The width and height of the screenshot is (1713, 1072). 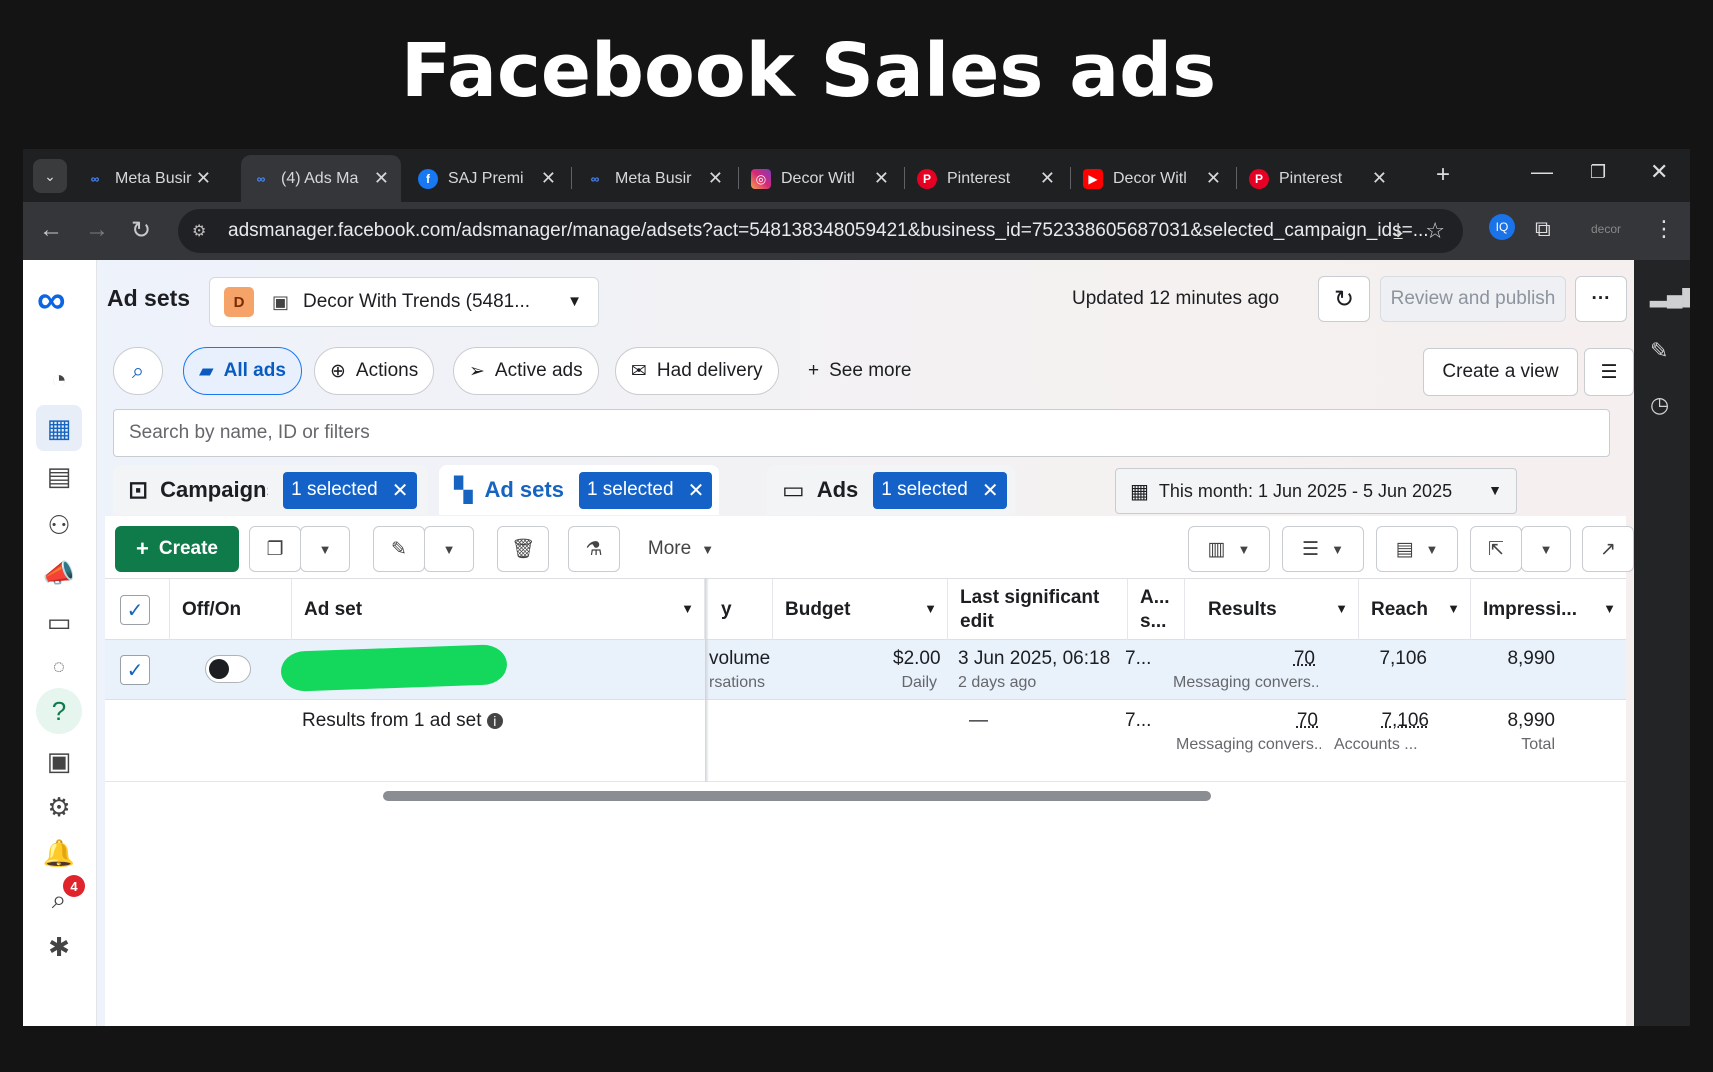 I want to click on tab-ads-manager: ∞ (4) Ads Ma ✕, so click(x=321, y=178).